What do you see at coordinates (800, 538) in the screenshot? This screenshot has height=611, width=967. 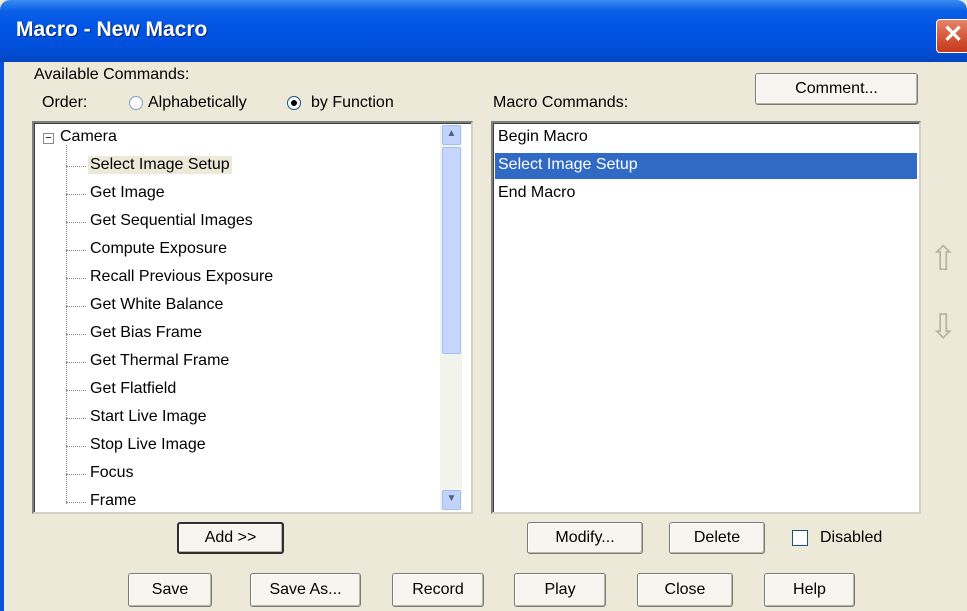 I see `disabled-checkbox` at bounding box center [800, 538].